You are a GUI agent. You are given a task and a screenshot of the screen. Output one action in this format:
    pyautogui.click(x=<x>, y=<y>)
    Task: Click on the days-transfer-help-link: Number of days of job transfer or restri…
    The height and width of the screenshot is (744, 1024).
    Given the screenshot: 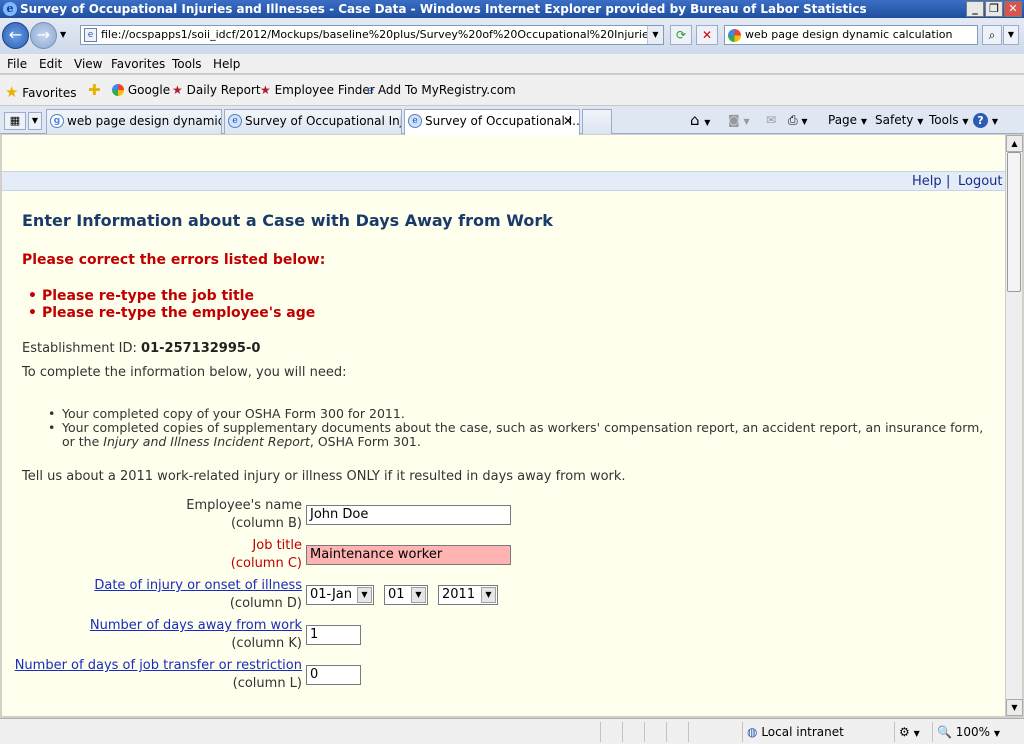 What is the action you would take?
    pyautogui.click(x=158, y=666)
    